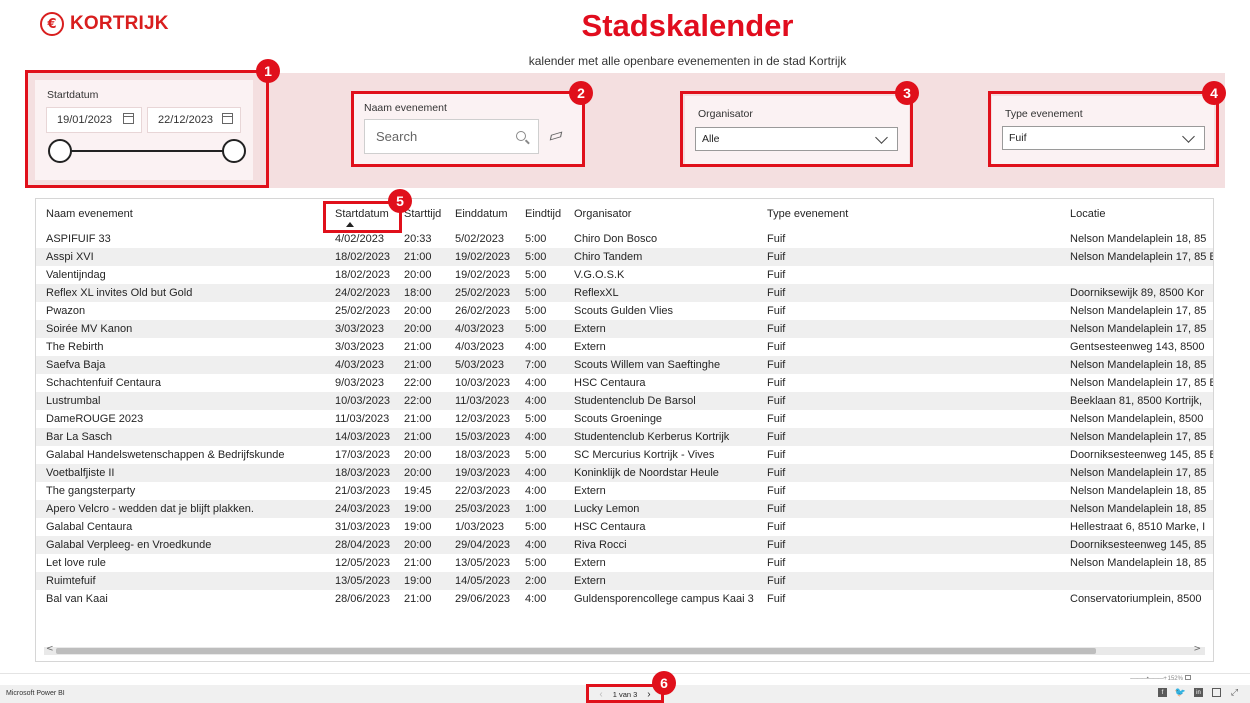 The width and height of the screenshot is (1250, 703). What do you see at coordinates (625, 673) in the screenshot?
I see `footer-divider` at bounding box center [625, 673].